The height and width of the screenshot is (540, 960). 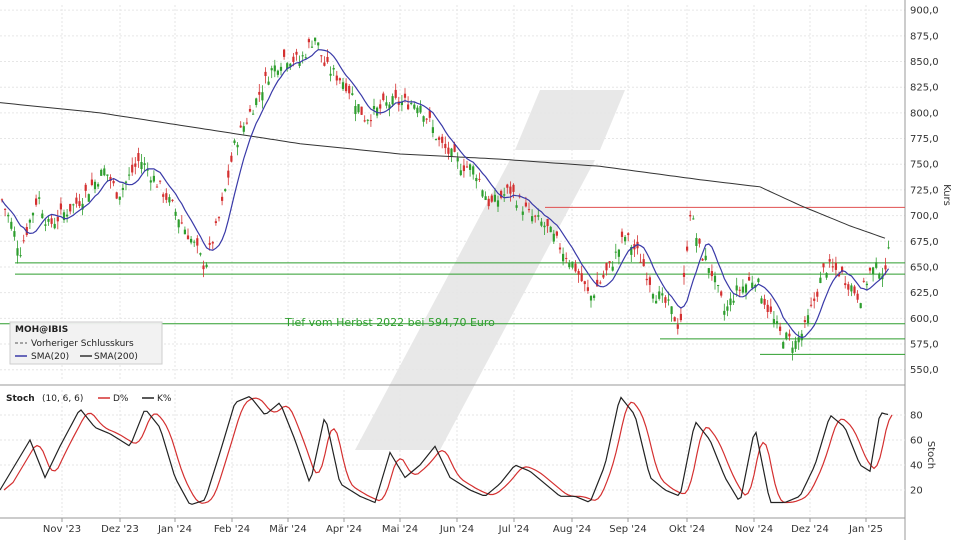 What do you see at coordinates (924, 113) in the screenshot?
I see `price-tick-label: 800,0` at bounding box center [924, 113].